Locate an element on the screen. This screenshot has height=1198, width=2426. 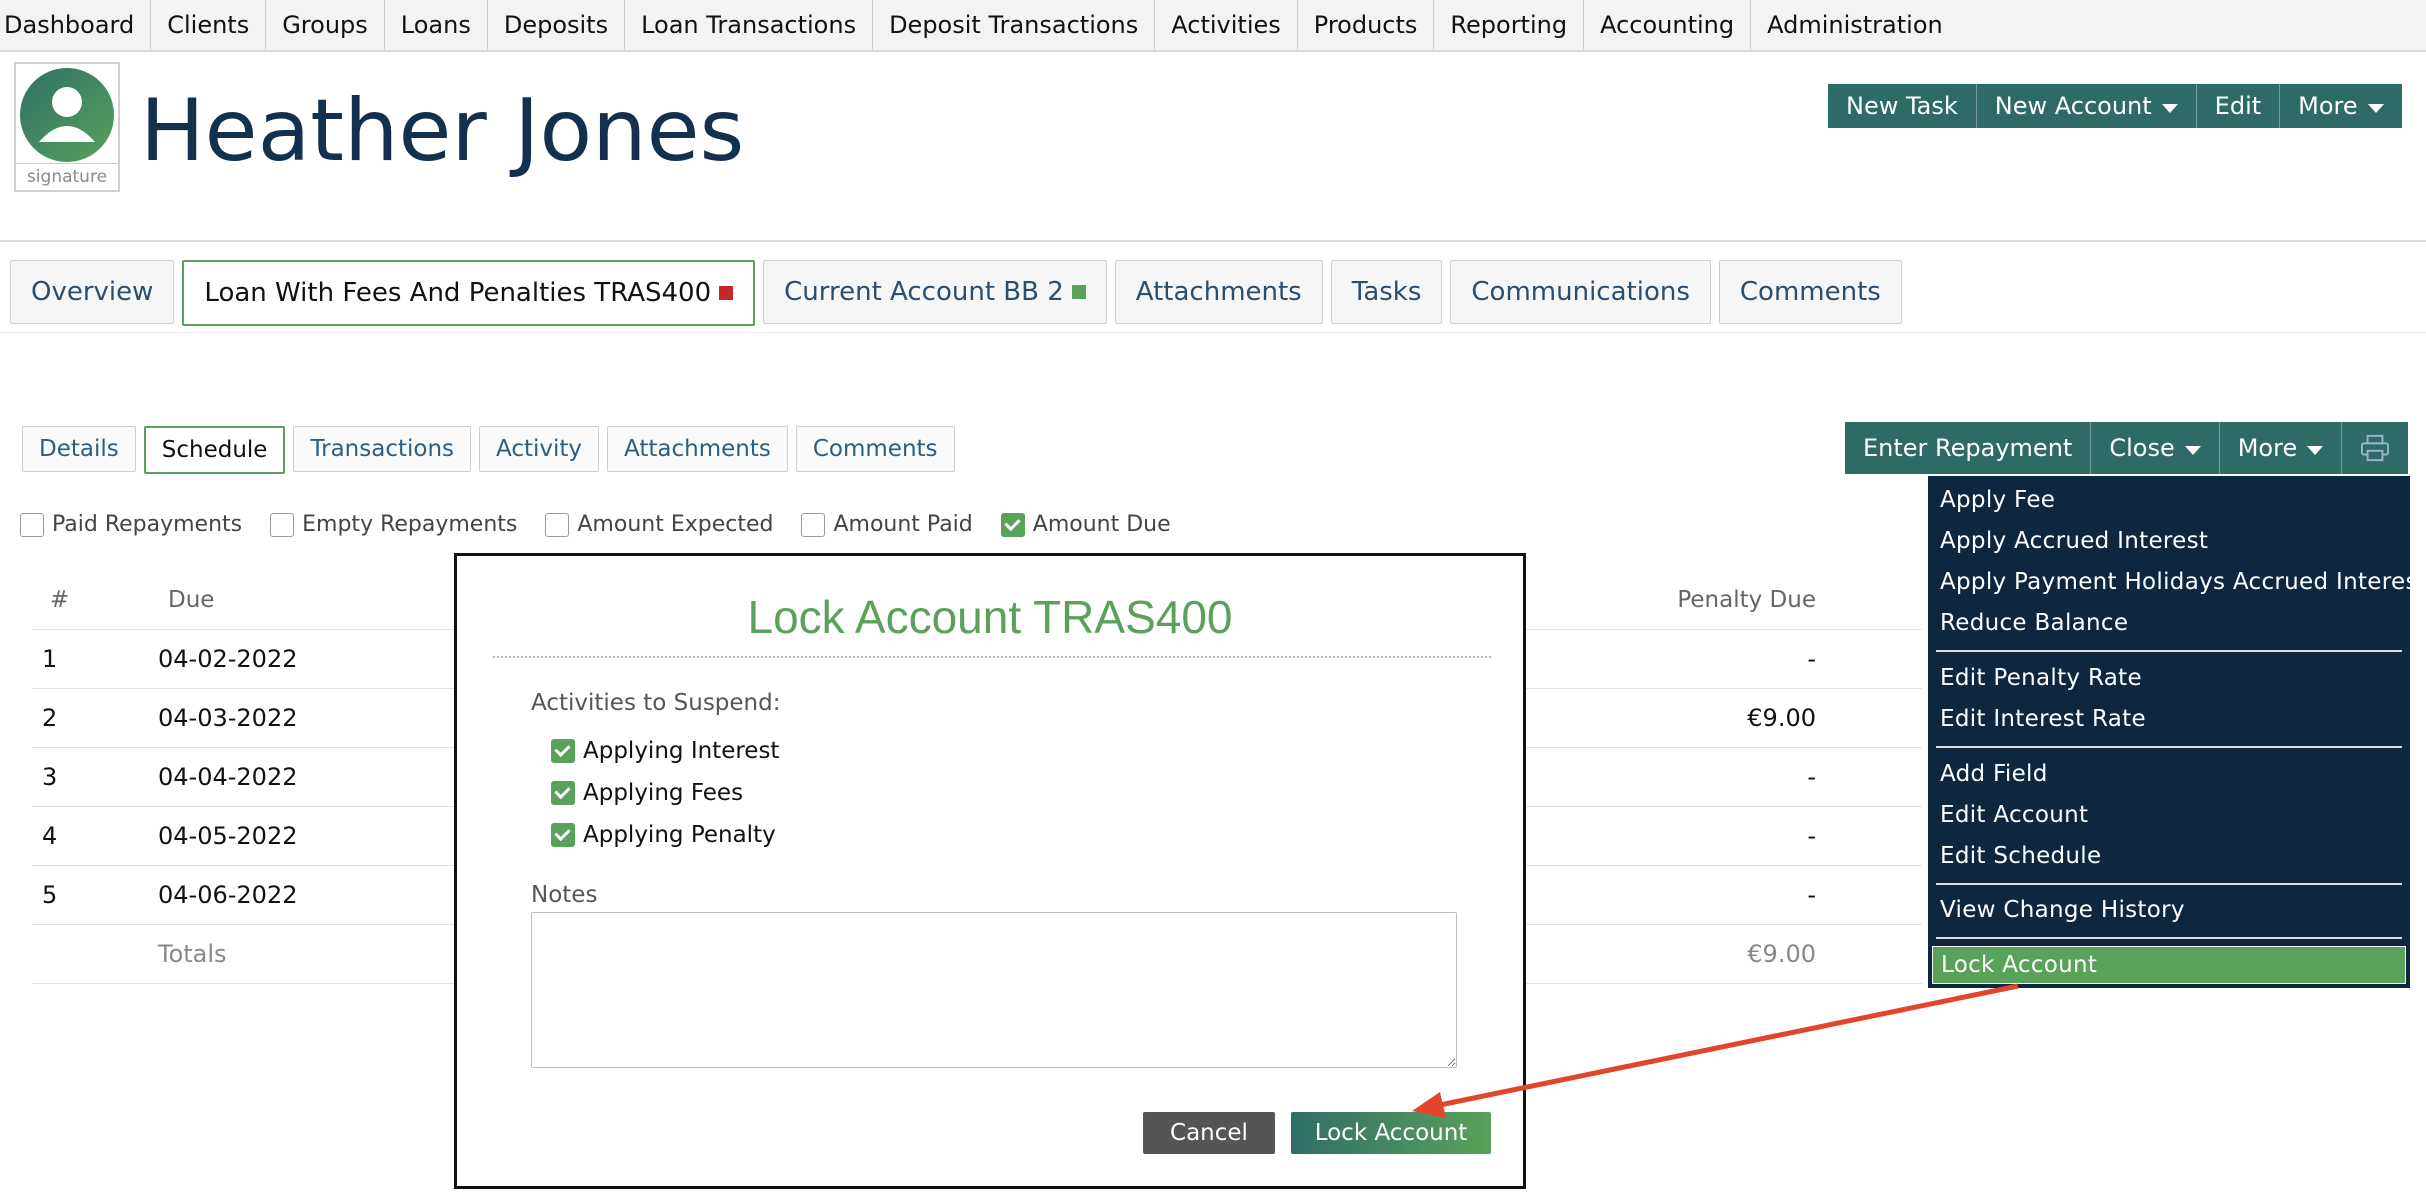
tab-current-account-bb2: Current Account BB 2 is located at coordinates (935, 292).